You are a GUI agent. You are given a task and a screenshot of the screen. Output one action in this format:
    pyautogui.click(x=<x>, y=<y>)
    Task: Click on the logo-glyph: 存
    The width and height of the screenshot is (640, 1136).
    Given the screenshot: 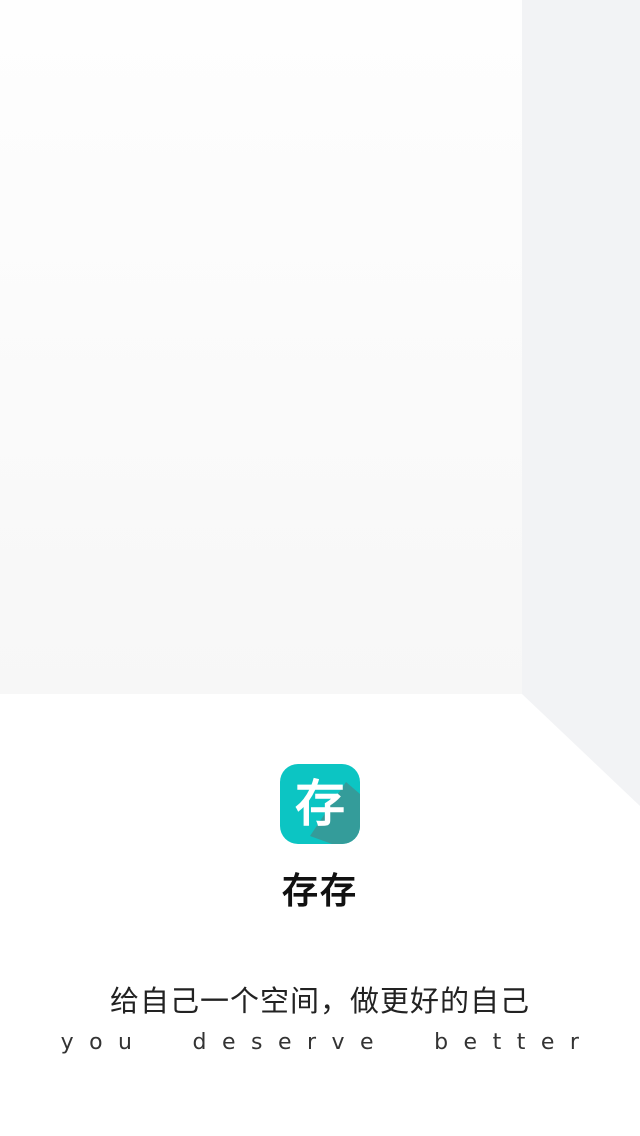 What is the action you would take?
    pyautogui.click(x=320, y=804)
    